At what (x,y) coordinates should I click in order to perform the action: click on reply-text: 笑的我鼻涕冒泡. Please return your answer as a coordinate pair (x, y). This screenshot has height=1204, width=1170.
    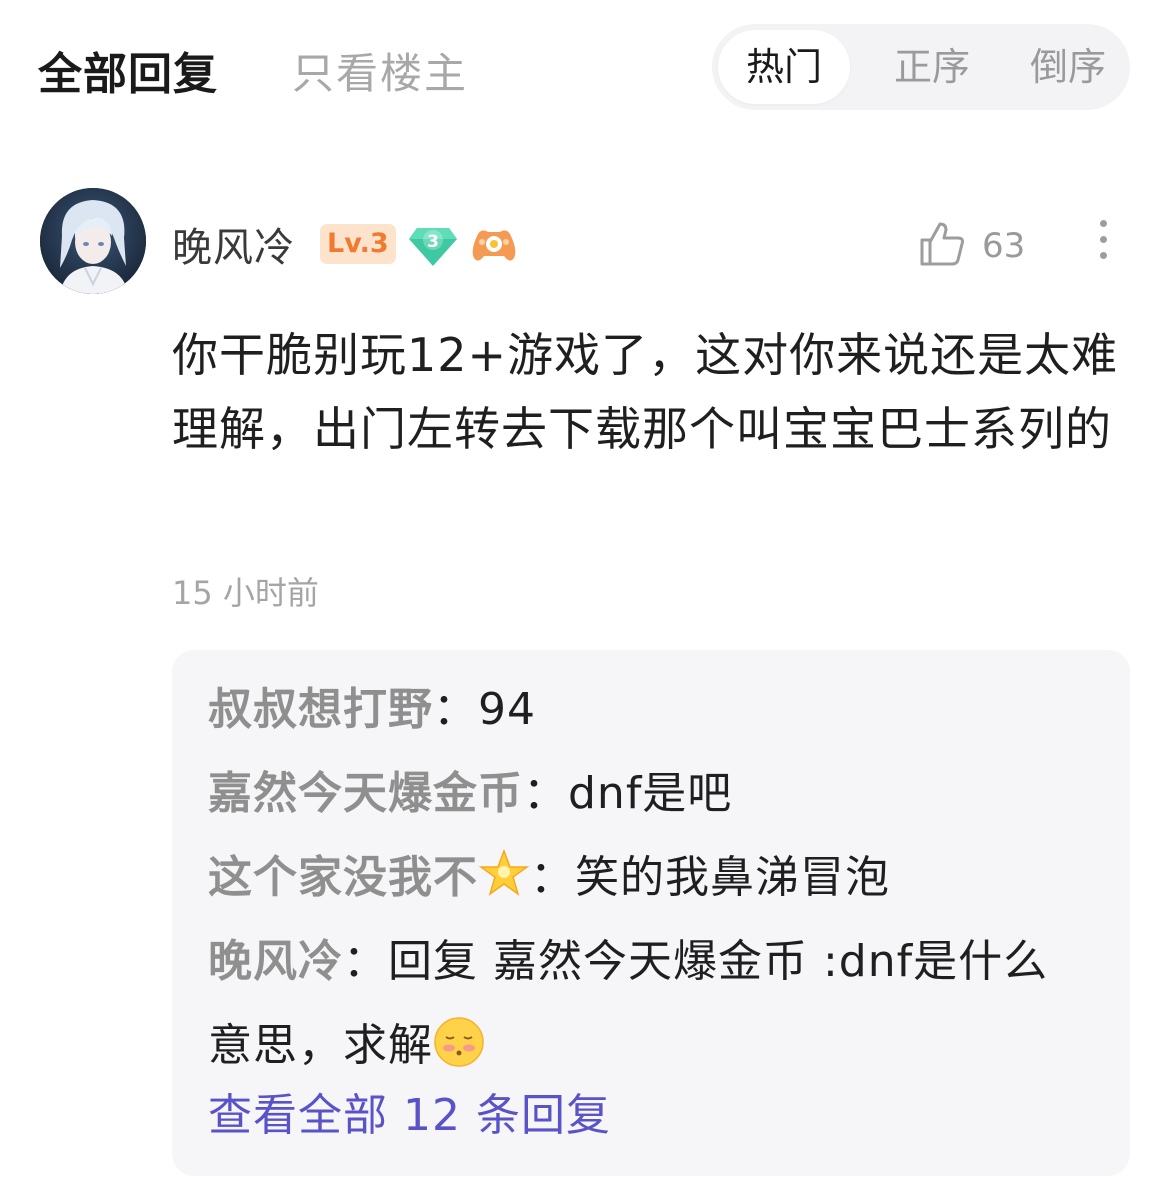
    Looking at the image, I should click on (732, 877).